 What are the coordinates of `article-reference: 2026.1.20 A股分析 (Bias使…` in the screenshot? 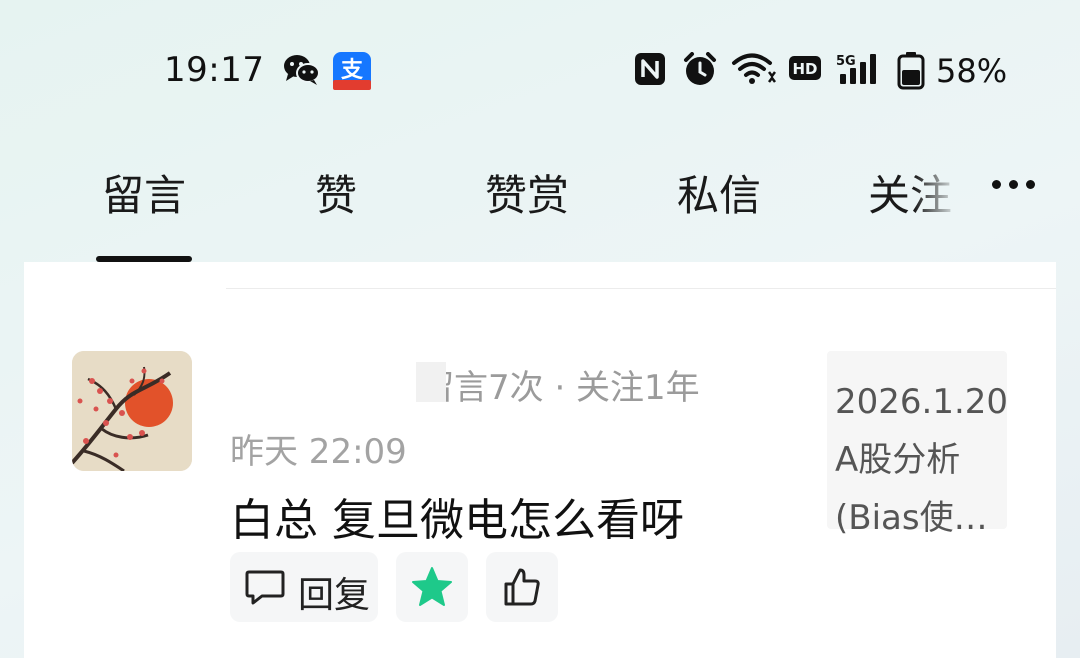 It's located at (917, 444).